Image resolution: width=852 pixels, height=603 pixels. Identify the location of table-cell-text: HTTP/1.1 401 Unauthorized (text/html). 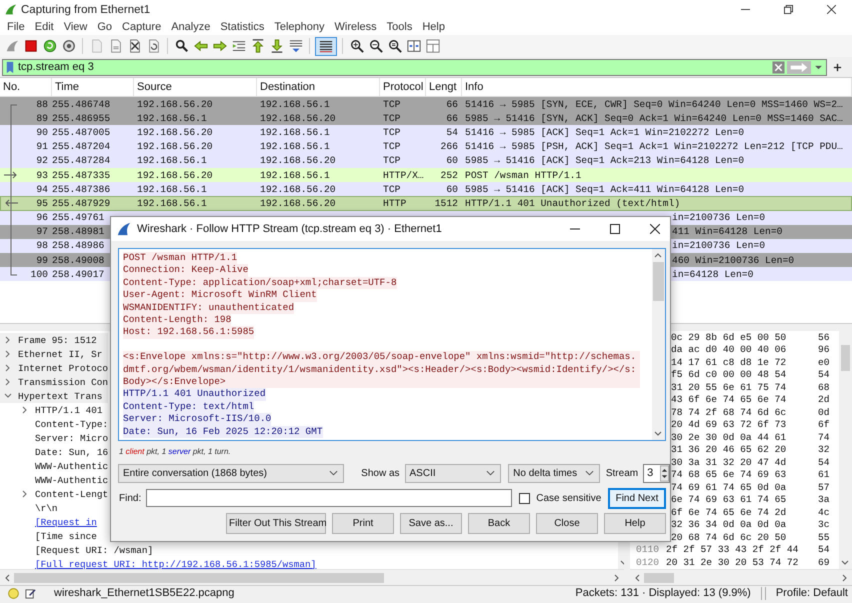
(573, 203).